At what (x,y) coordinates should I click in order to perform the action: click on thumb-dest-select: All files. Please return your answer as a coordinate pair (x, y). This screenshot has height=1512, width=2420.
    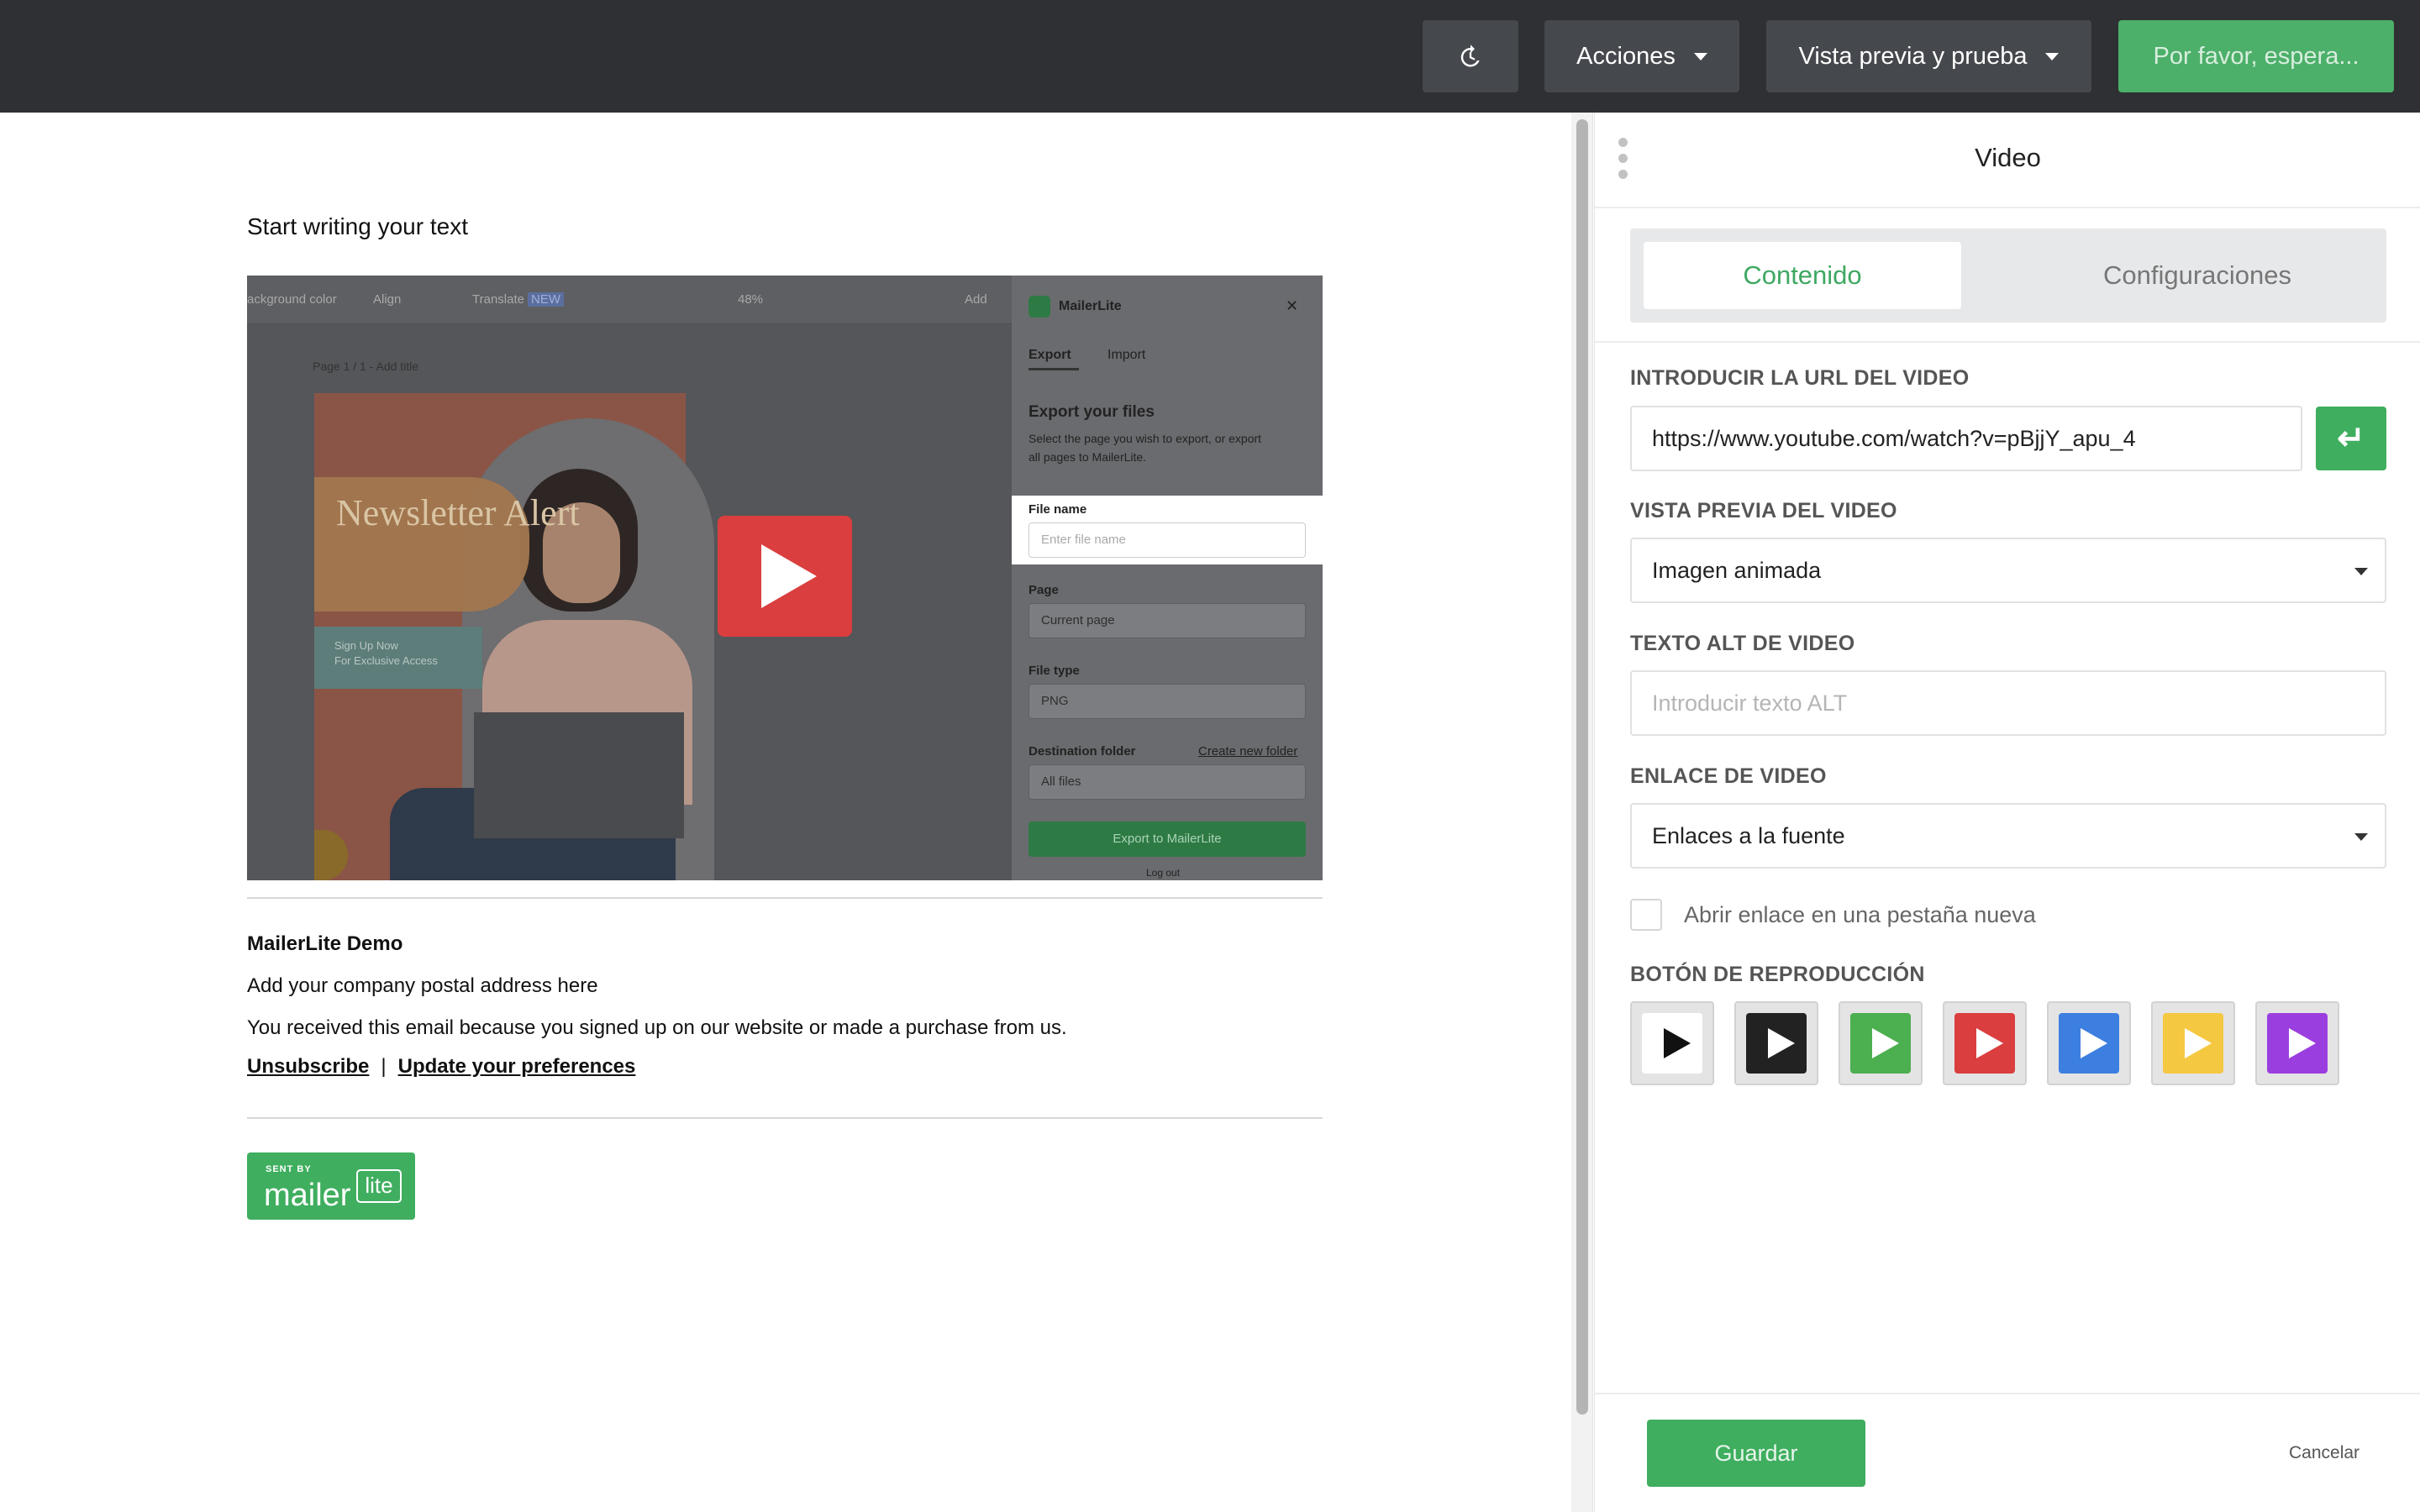
    Looking at the image, I should click on (1167, 782).